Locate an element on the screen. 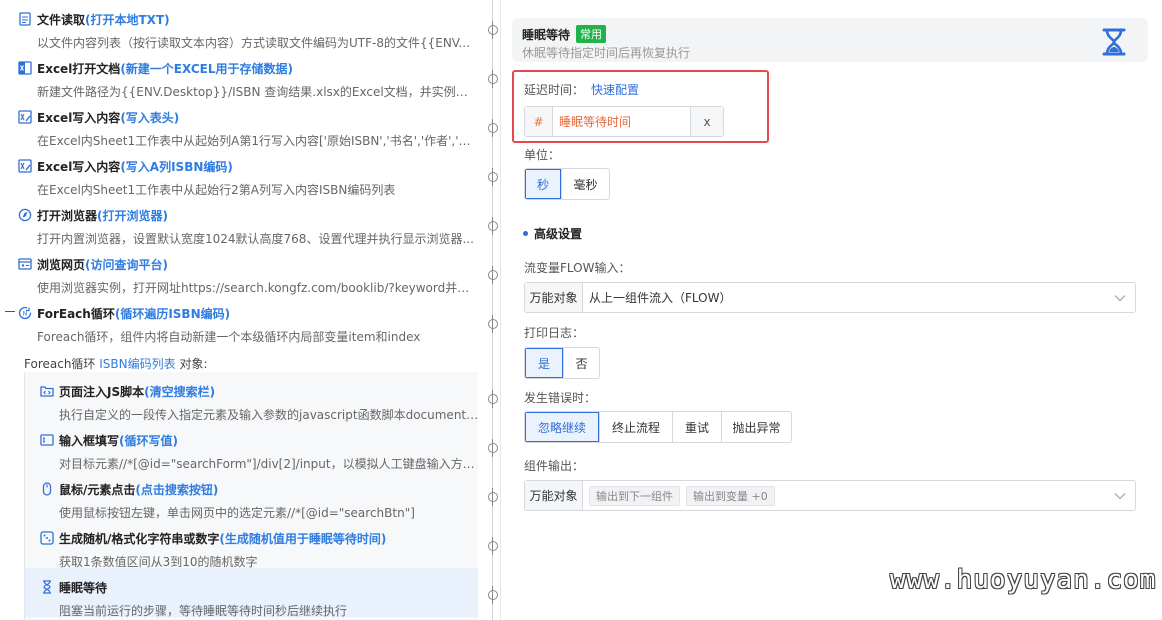  step-desc: Foreach循环，组件内将自动新建一个本级循环内局部变量item和index is located at coordinates (229, 337).